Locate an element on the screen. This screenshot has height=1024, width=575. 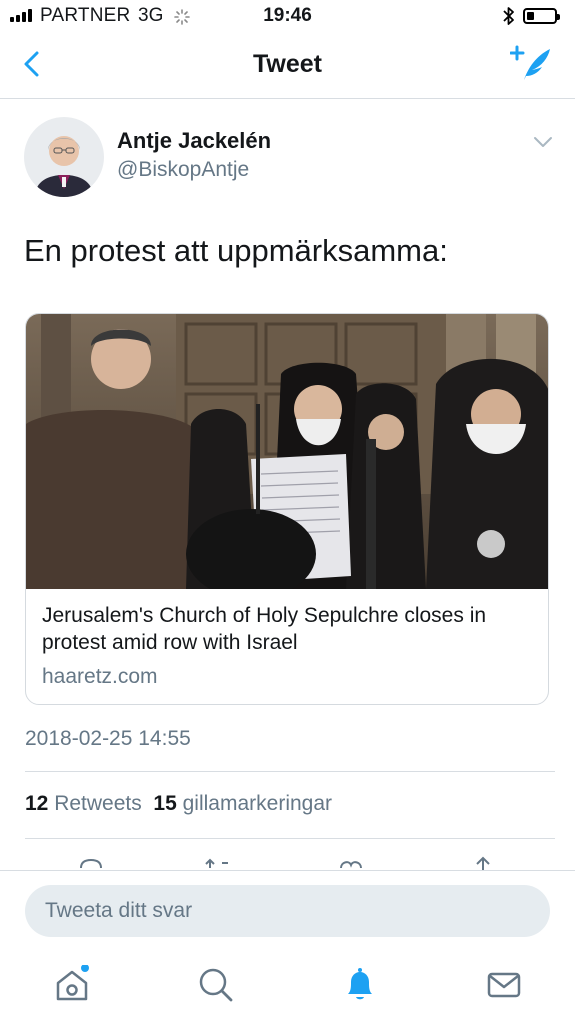
tweet-actions is located at coordinates (287, 861).